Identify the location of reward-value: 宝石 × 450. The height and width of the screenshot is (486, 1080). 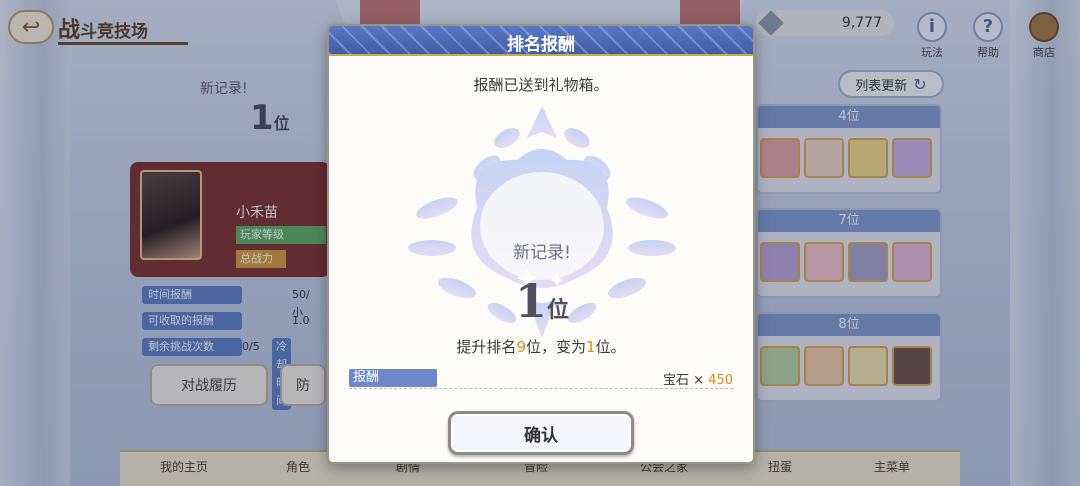
(698, 380).